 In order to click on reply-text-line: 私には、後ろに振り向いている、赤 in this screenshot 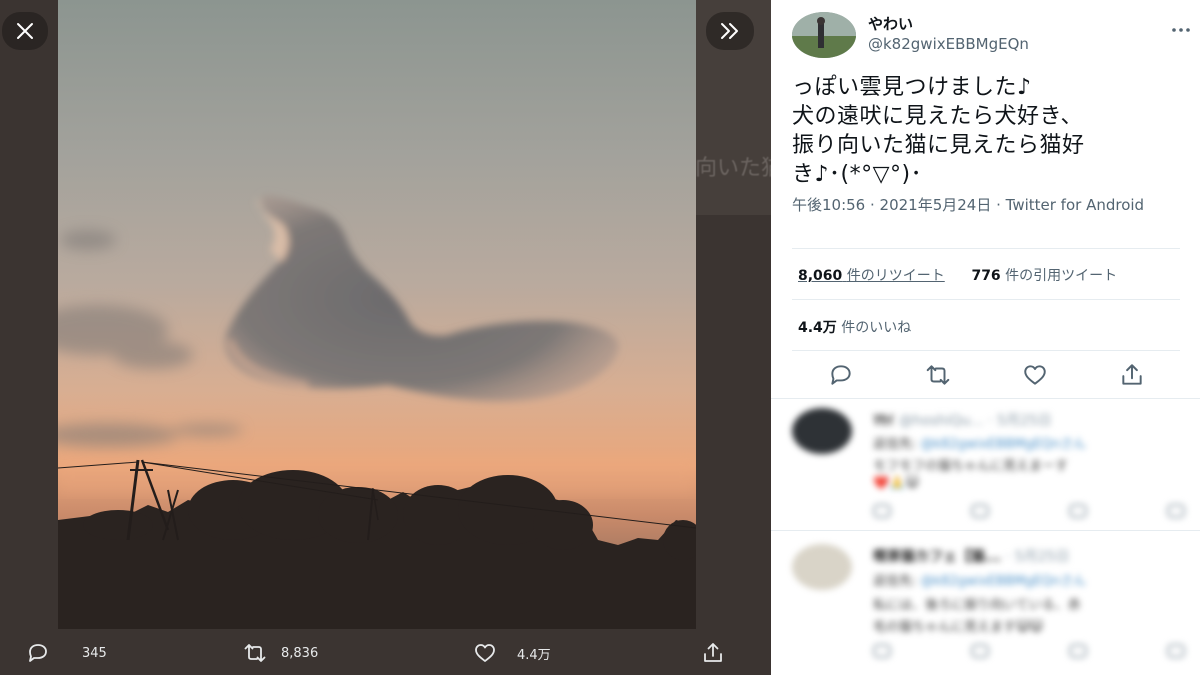, I will do `click(977, 605)`.